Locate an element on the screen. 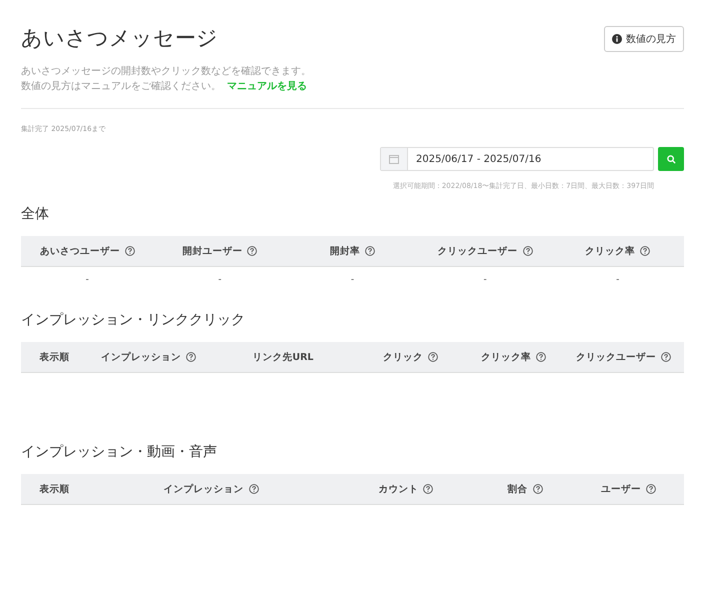  search-button is located at coordinates (671, 159).